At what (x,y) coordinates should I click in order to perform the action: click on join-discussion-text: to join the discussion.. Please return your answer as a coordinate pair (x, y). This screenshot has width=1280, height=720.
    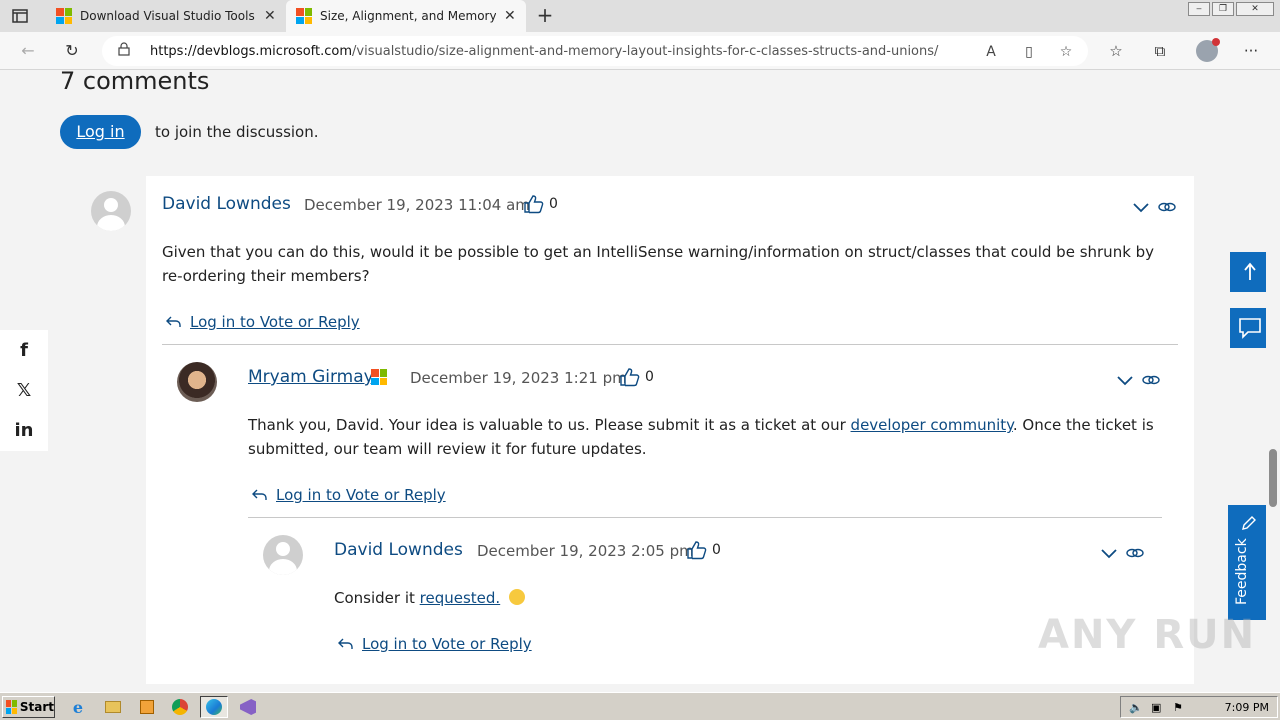
    Looking at the image, I should click on (237, 132).